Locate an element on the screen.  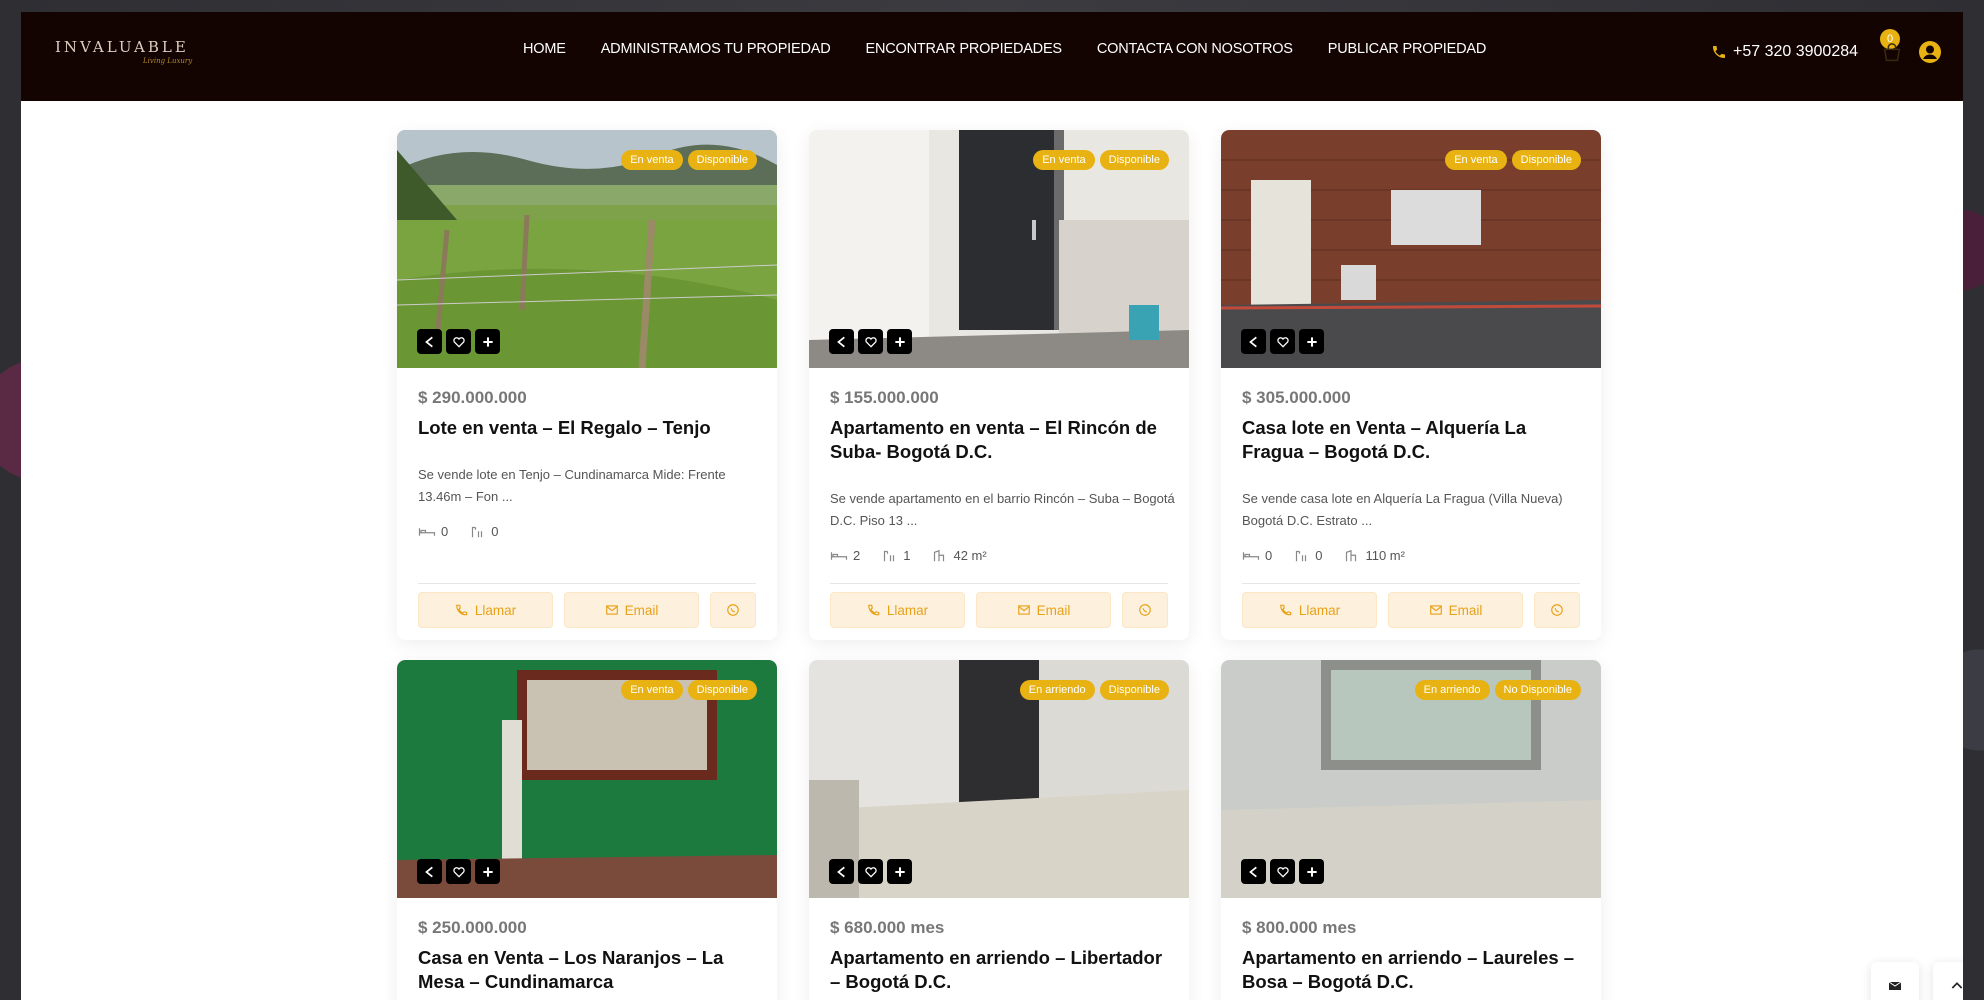
badges: En arriendo Disponible is located at coordinates (1094, 690).